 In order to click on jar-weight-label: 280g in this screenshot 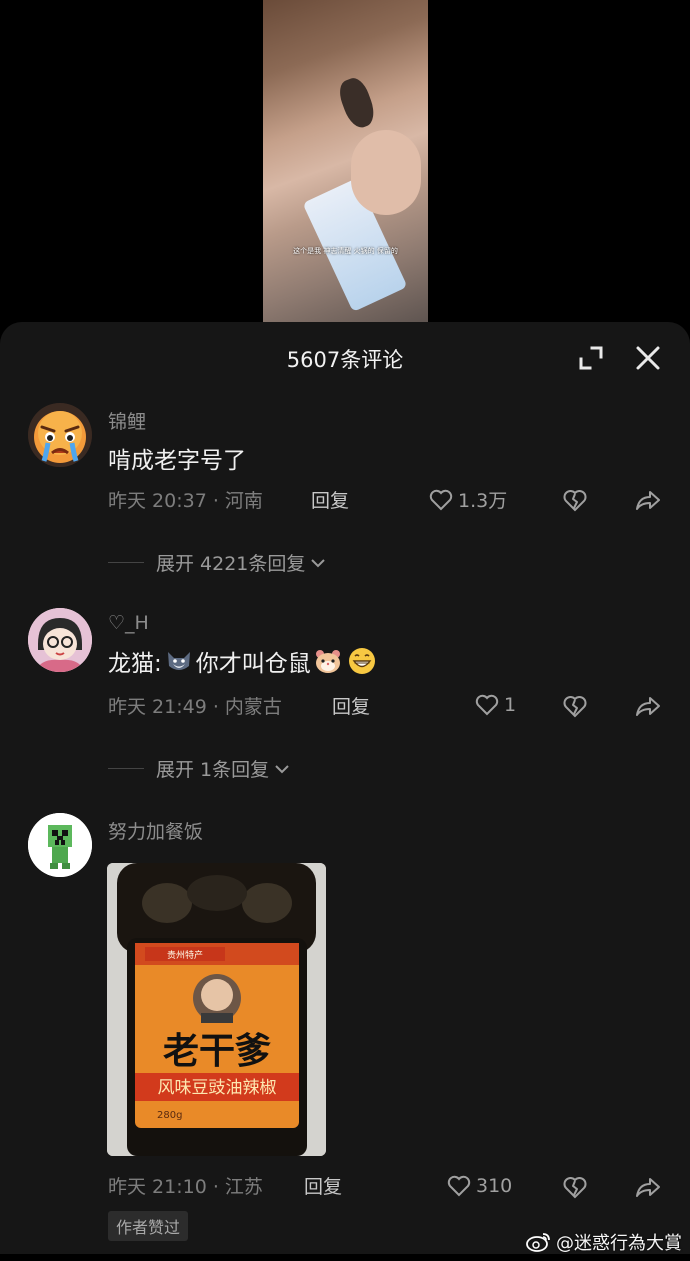, I will do `click(169, 1115)`.